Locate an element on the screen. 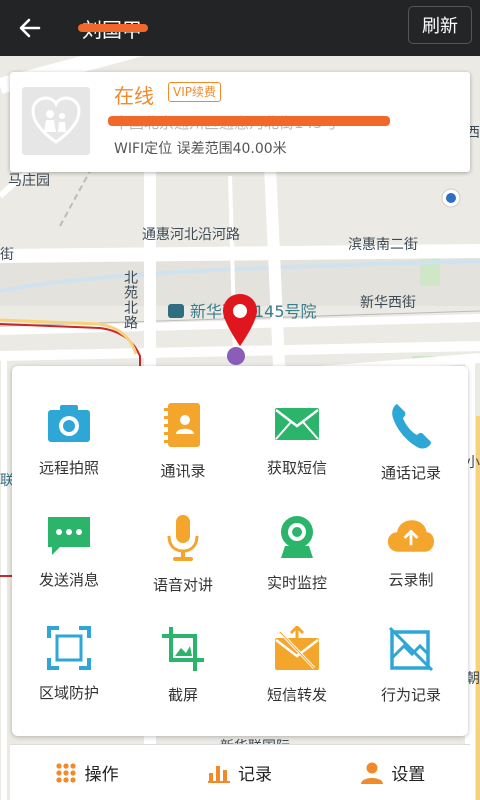  area-frame-icon is located at coordinates (69, 648).